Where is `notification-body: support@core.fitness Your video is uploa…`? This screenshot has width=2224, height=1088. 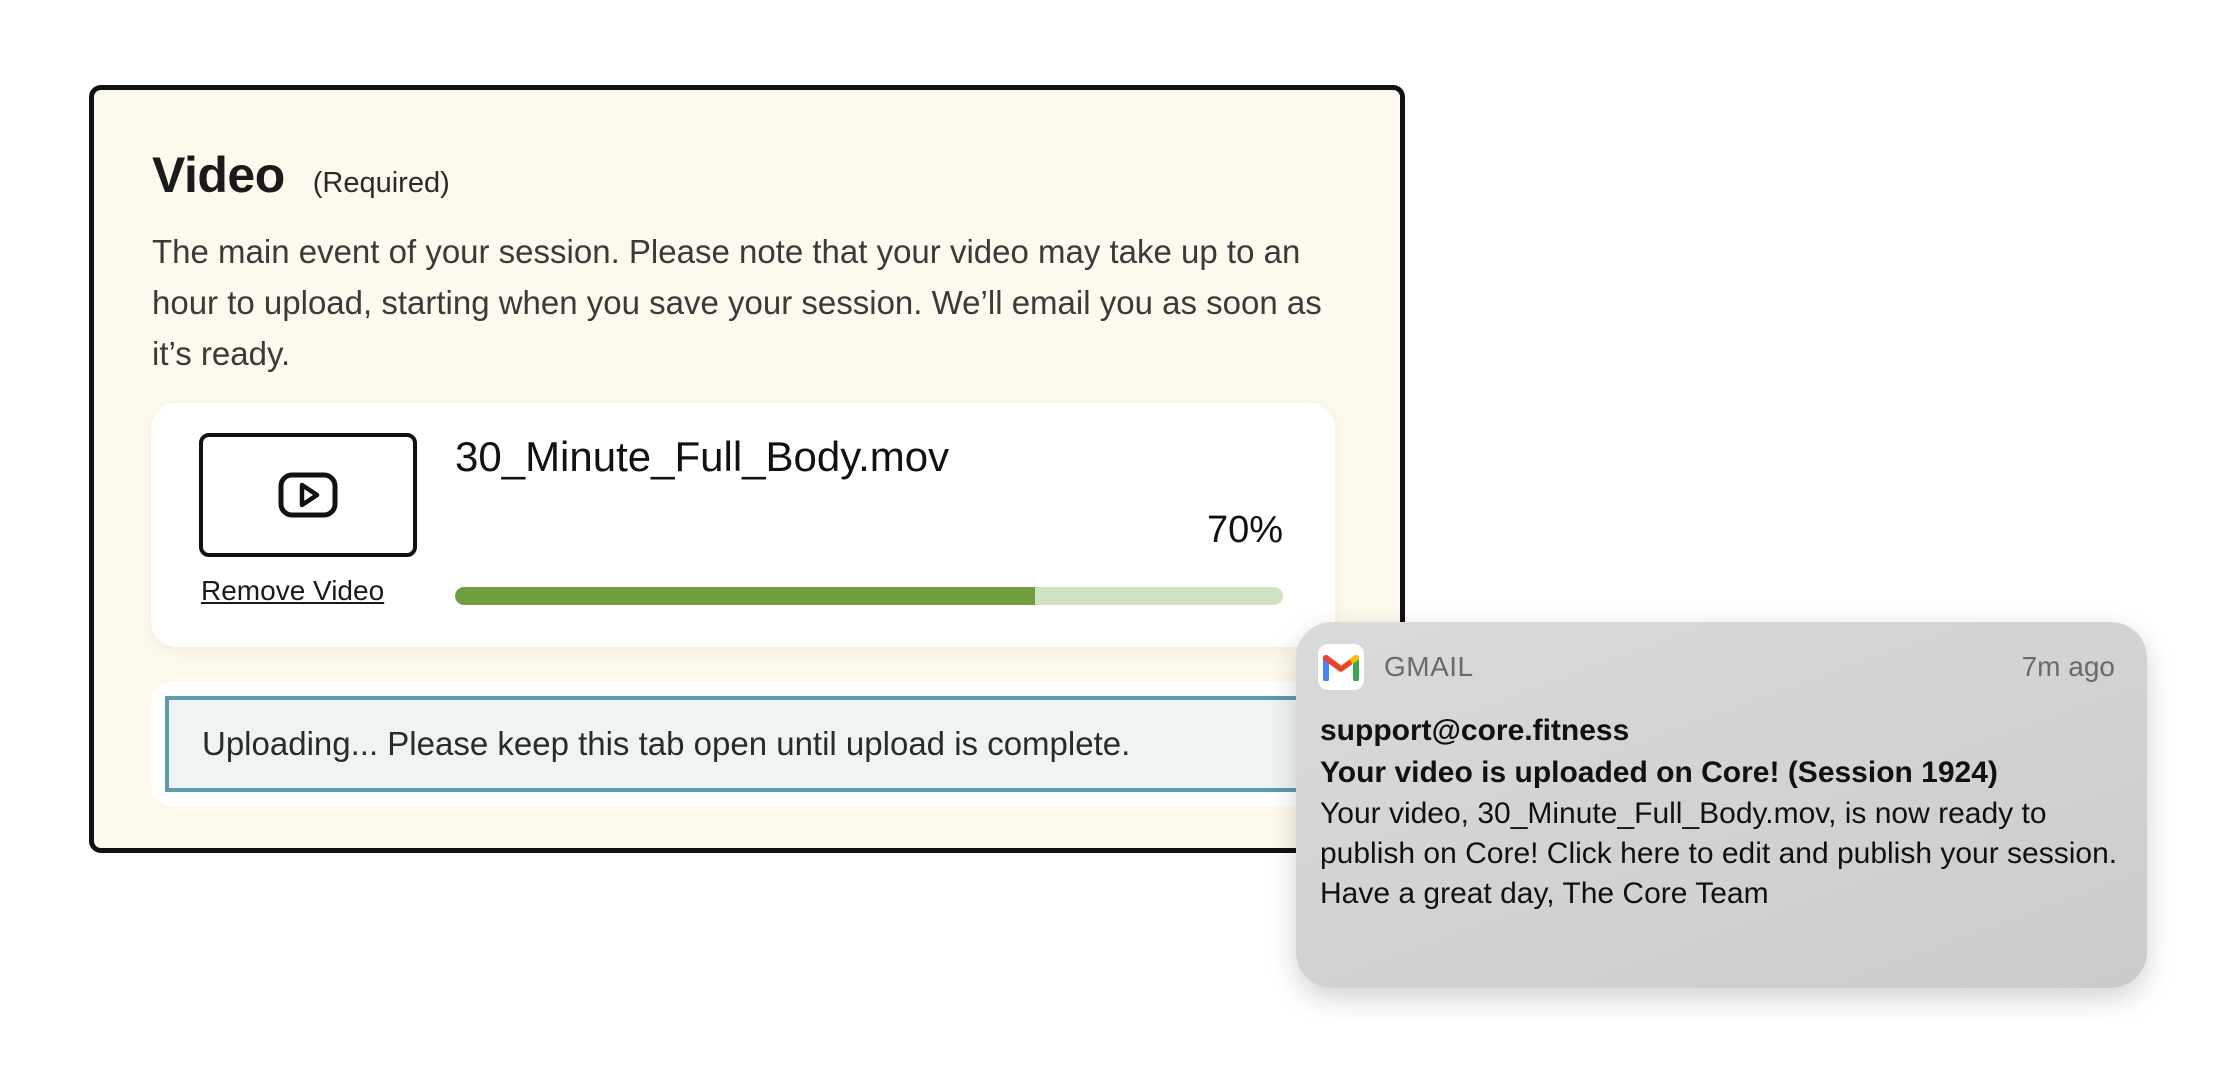
notification-body: support@core.fitness Your video is uploa… is located at coordinates (1720, 812).